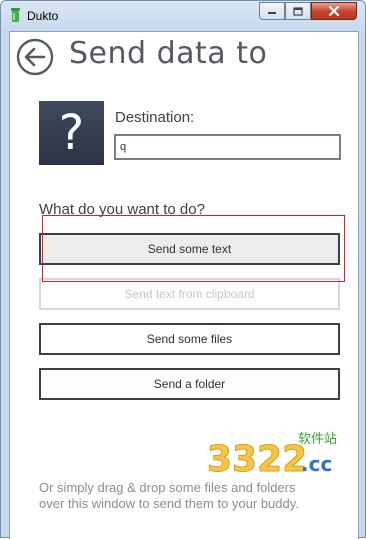  I want to click on action-prompt: What do you want to do?, so click(122, 209).